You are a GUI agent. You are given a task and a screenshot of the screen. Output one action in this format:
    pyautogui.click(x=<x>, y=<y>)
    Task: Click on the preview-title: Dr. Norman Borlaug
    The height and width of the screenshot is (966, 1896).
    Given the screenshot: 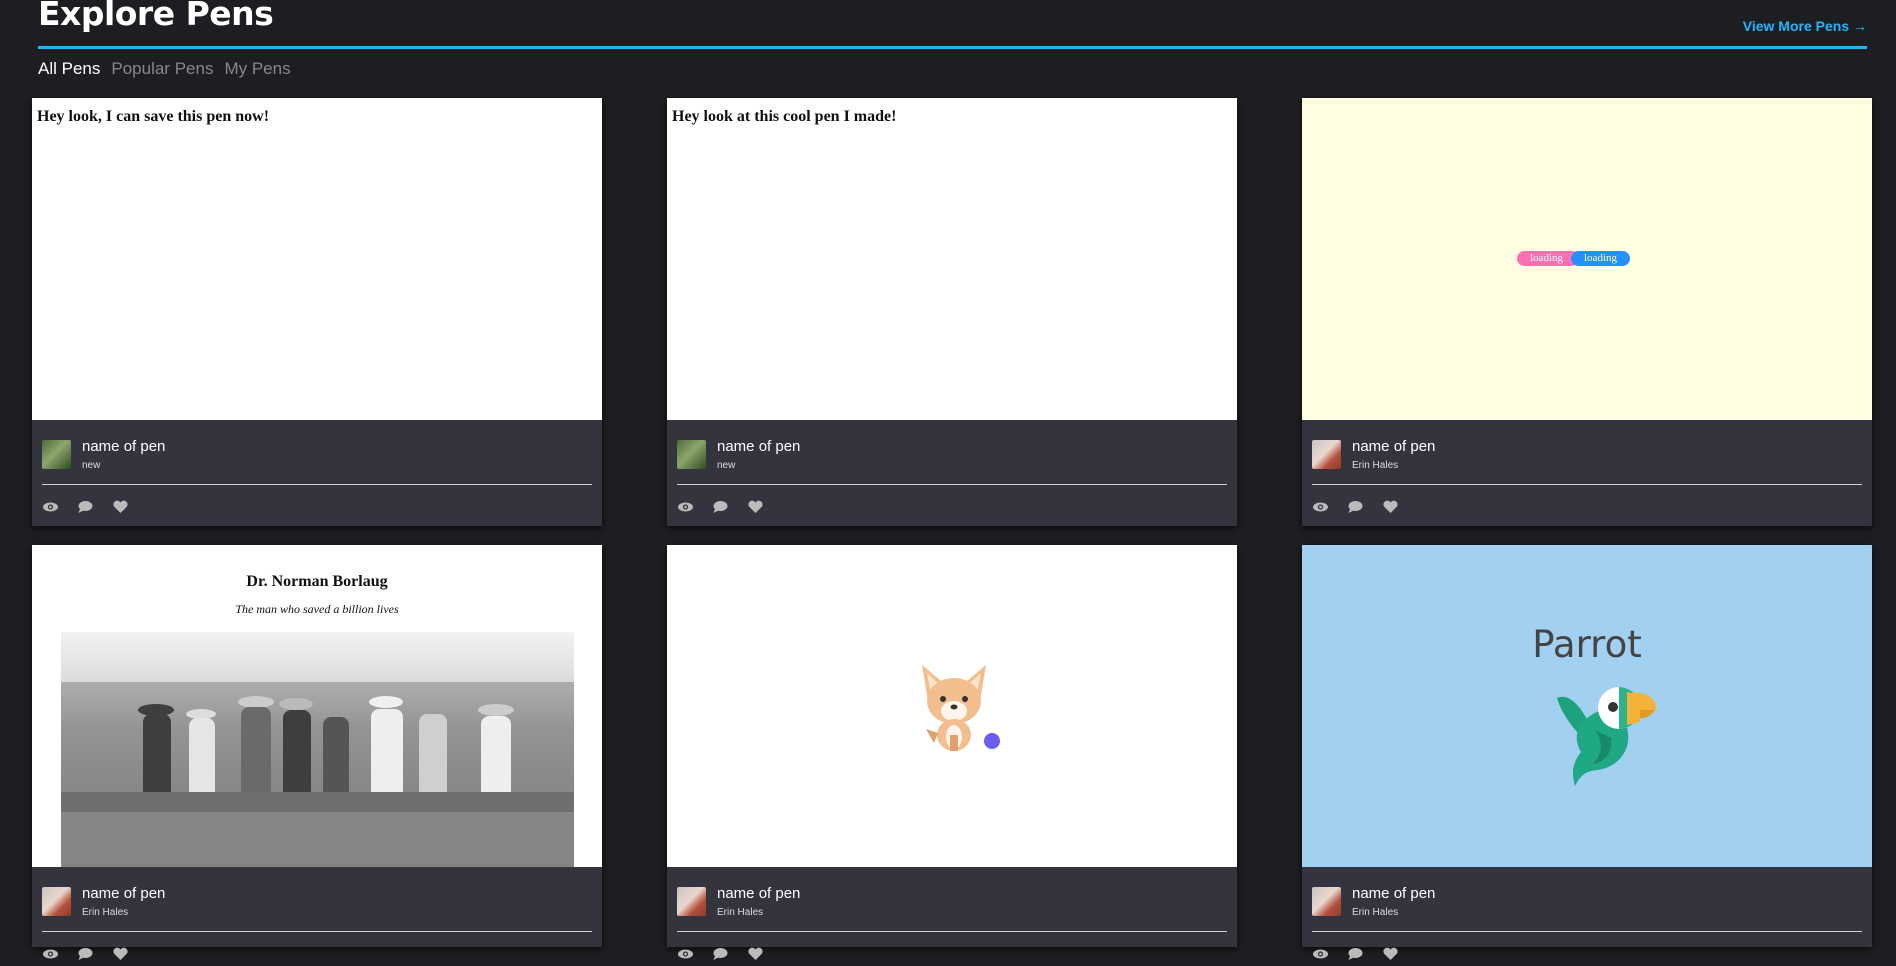 What is the action you would take?
    pyautogui.click(x=317, y=581)
    